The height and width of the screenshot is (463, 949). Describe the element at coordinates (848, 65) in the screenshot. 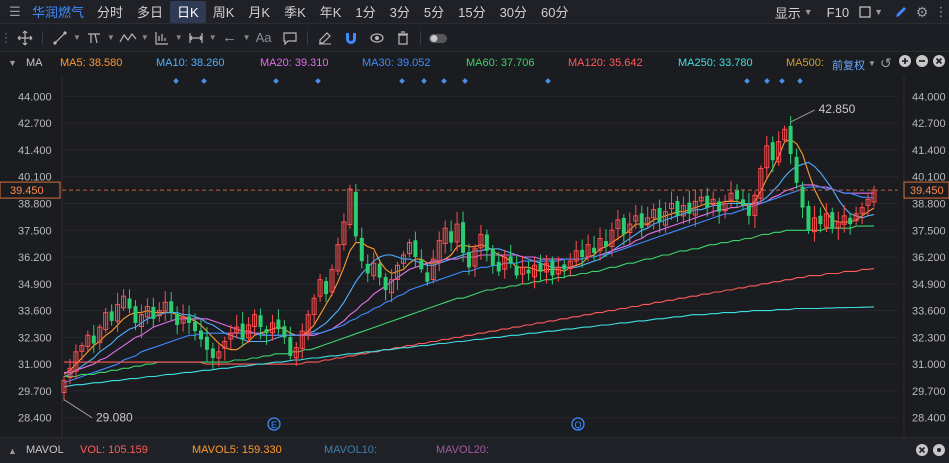

I see `adjust-mode-label: 前复权` at that location.